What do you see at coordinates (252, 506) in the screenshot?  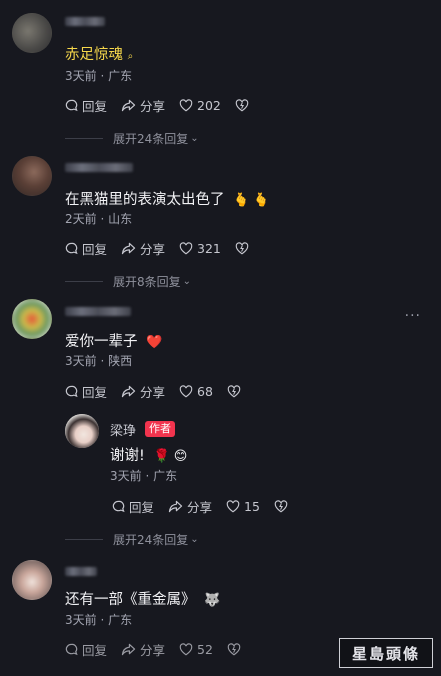 I see `like-count: 15` at bounding box center [252, 506].